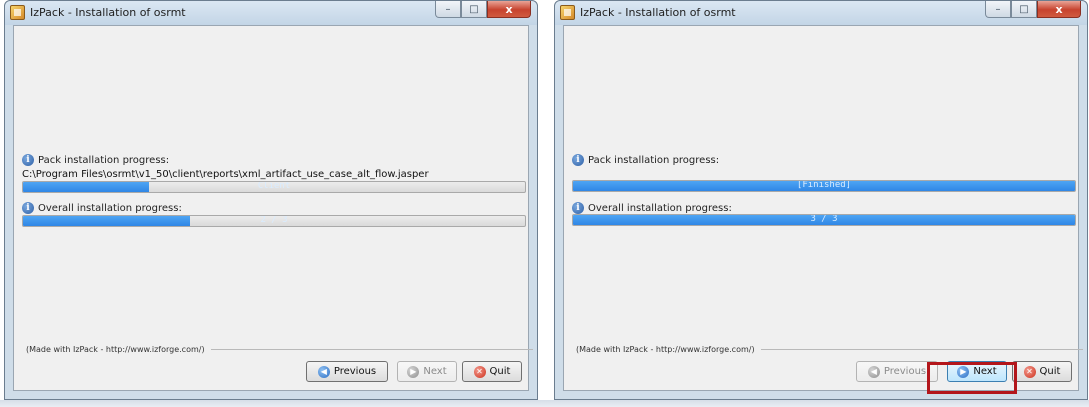  Describe the element at coordinates (435, 371) in the screenshot. I see `next-label: Next` at that location.